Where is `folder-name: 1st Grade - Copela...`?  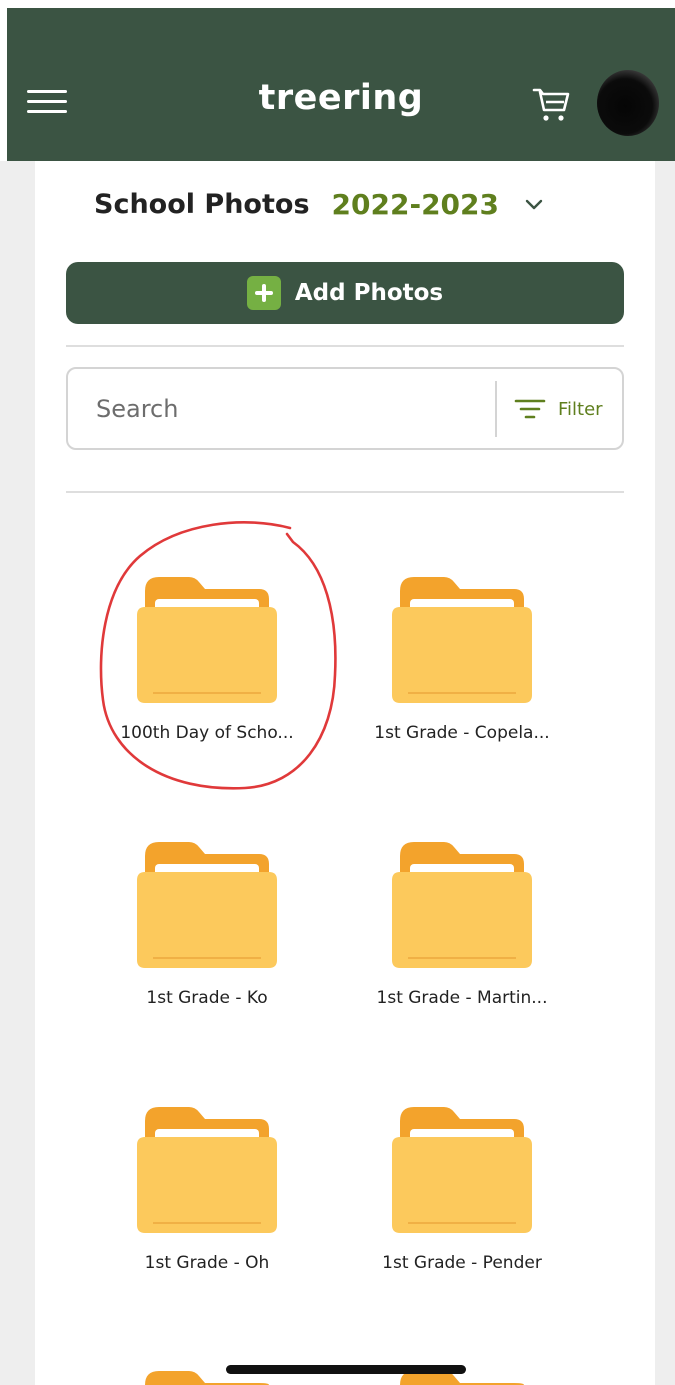
folder-name: 1st Grade - Copela... is located at coordinates (462, 733).